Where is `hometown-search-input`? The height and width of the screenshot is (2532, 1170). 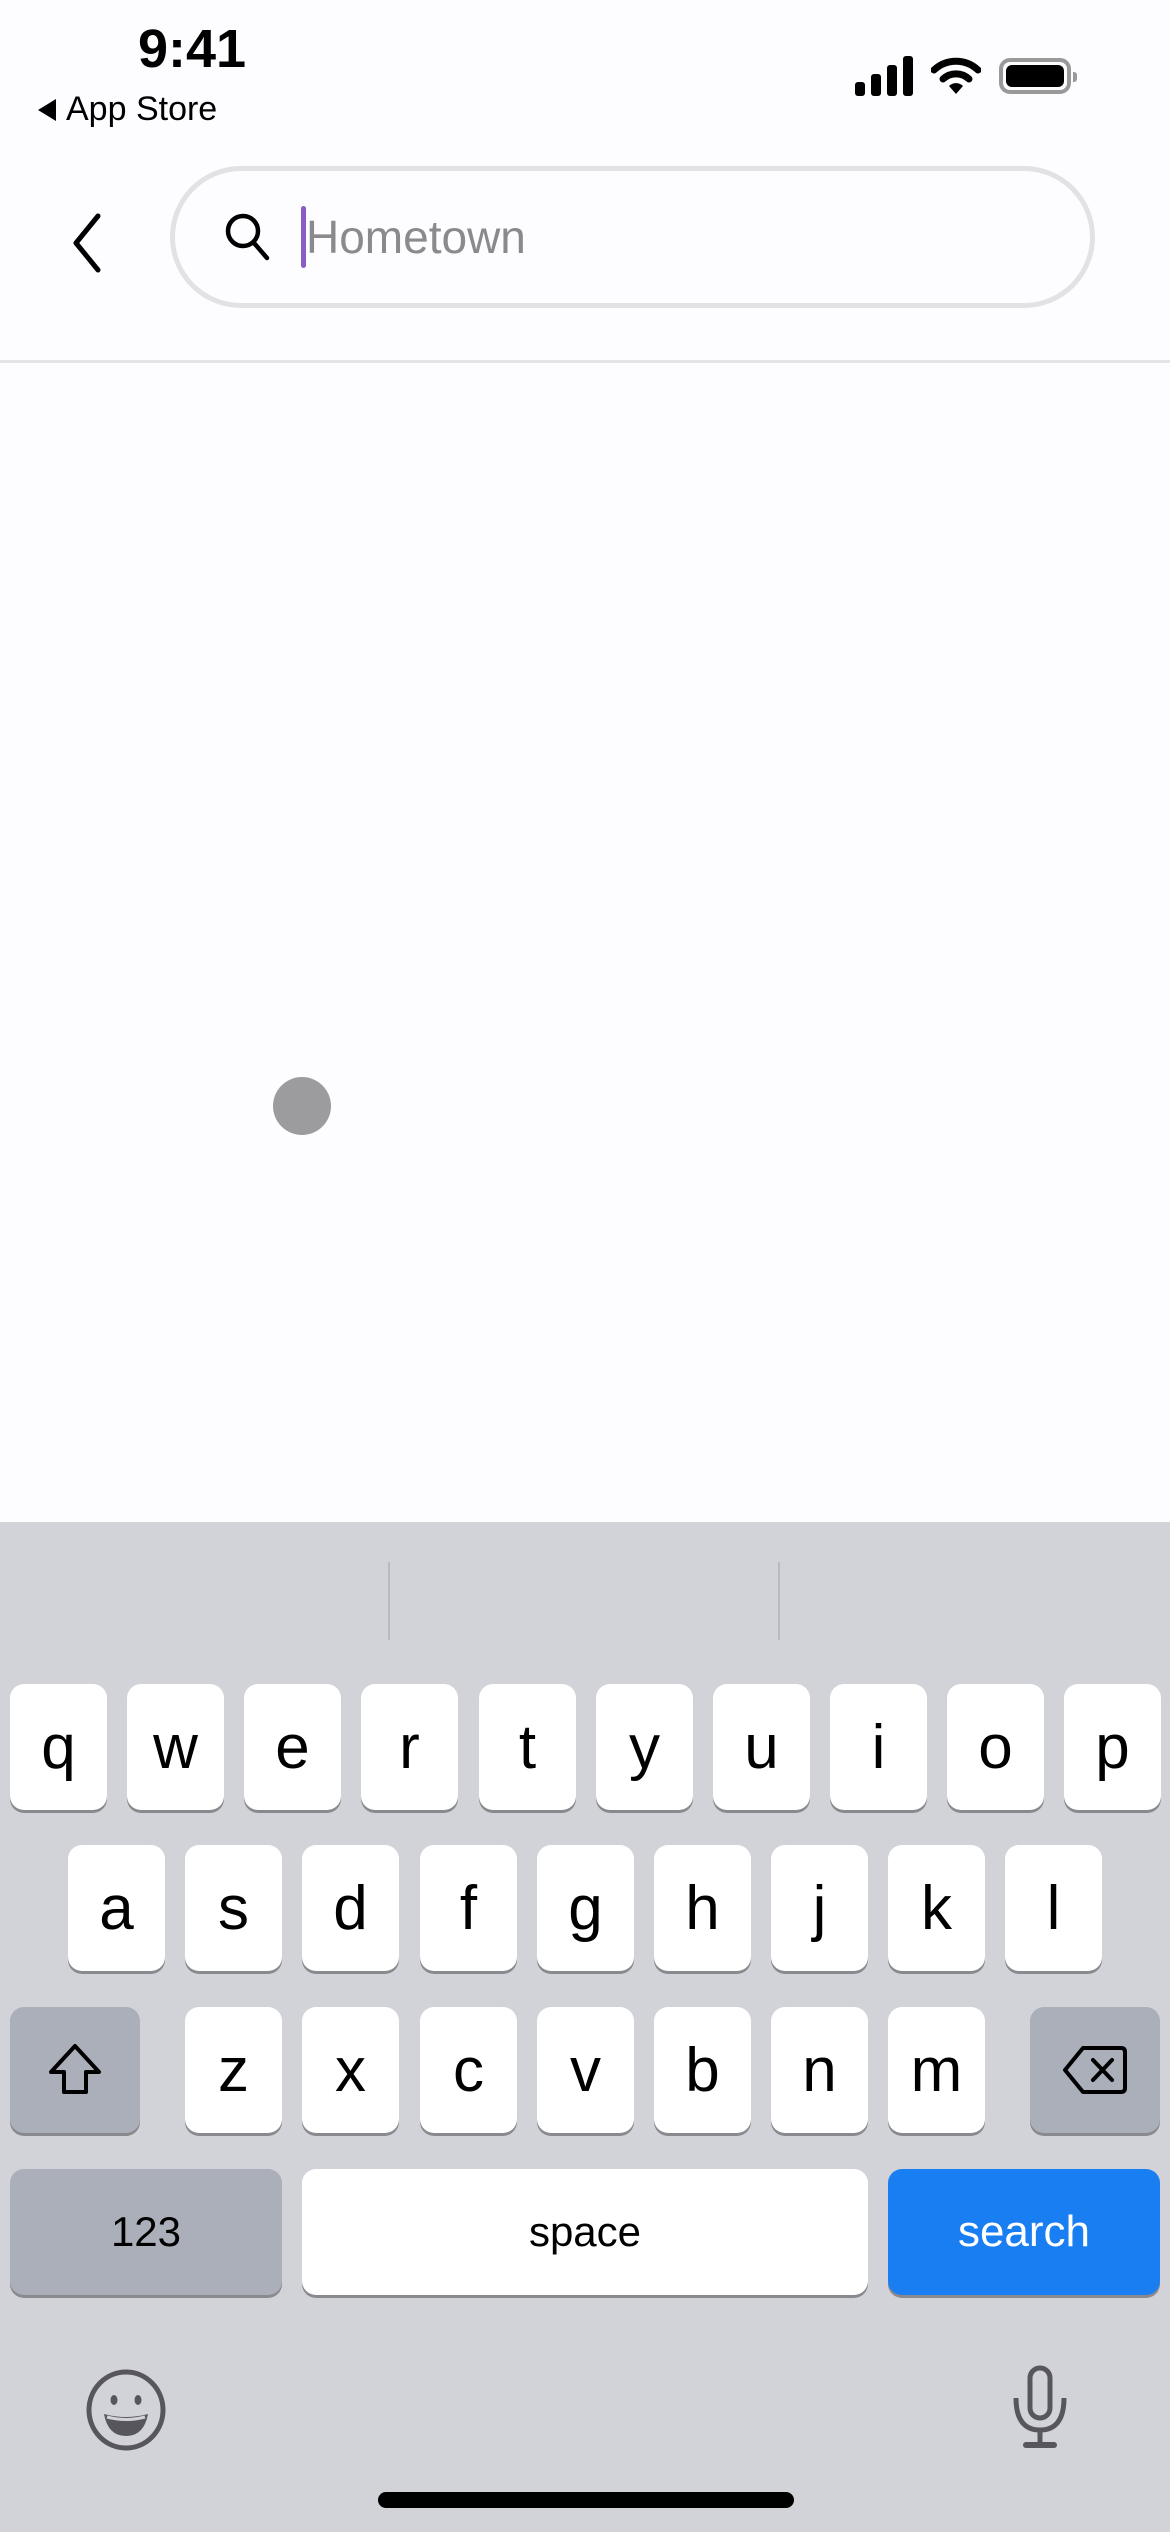 hometown-search-input is located at coordinates (656, 237).